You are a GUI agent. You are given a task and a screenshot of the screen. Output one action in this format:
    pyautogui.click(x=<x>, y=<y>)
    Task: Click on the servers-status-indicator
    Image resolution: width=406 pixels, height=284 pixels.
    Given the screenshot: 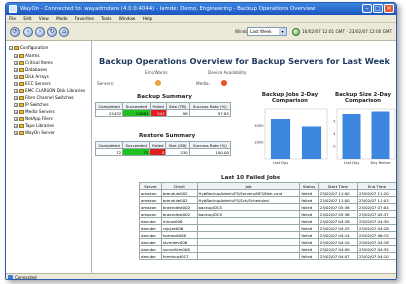 What is the action you would take?
    pyautogui.click(x=158, y=83)
    